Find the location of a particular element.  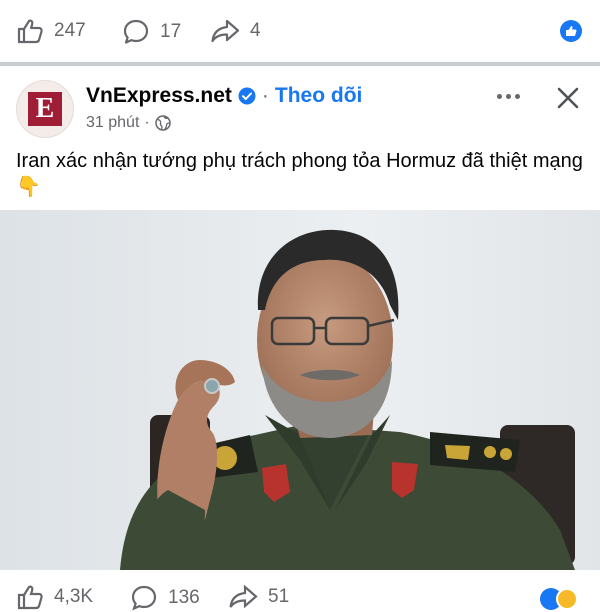

page-name: VnExpress.net is located at coordinates (159, 96).